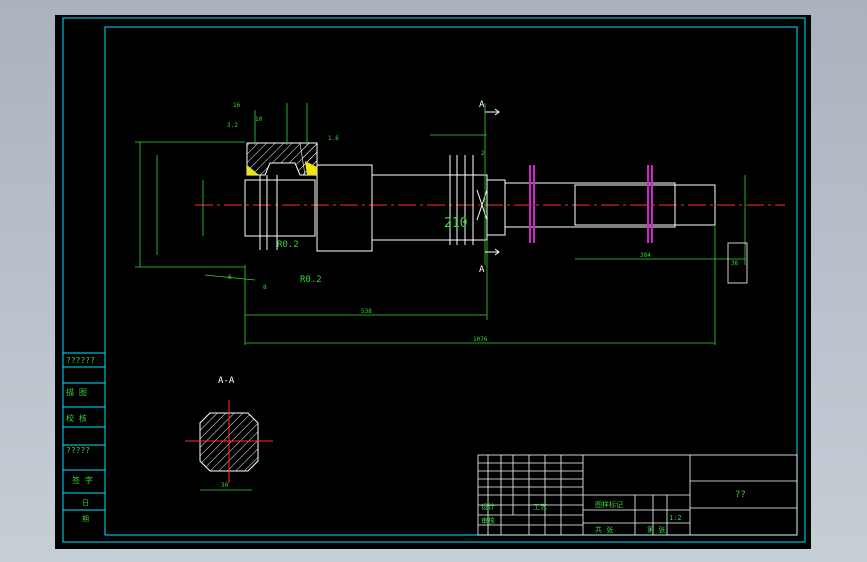  What do you see at coordinates (232, 125) in the screenshot?
I see `roughness-label-a: 3.2` at bounding box center [232, 125].